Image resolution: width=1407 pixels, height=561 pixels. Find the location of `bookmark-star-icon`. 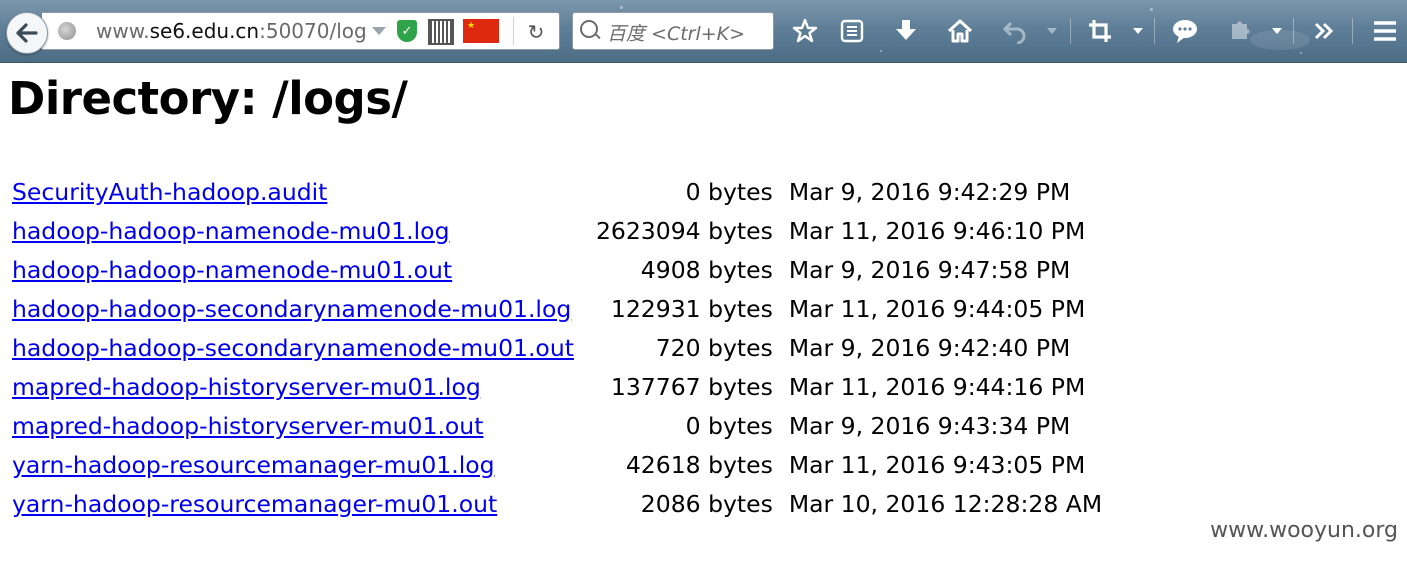

bookmark-star-icon is located at coordinates (805, 31).